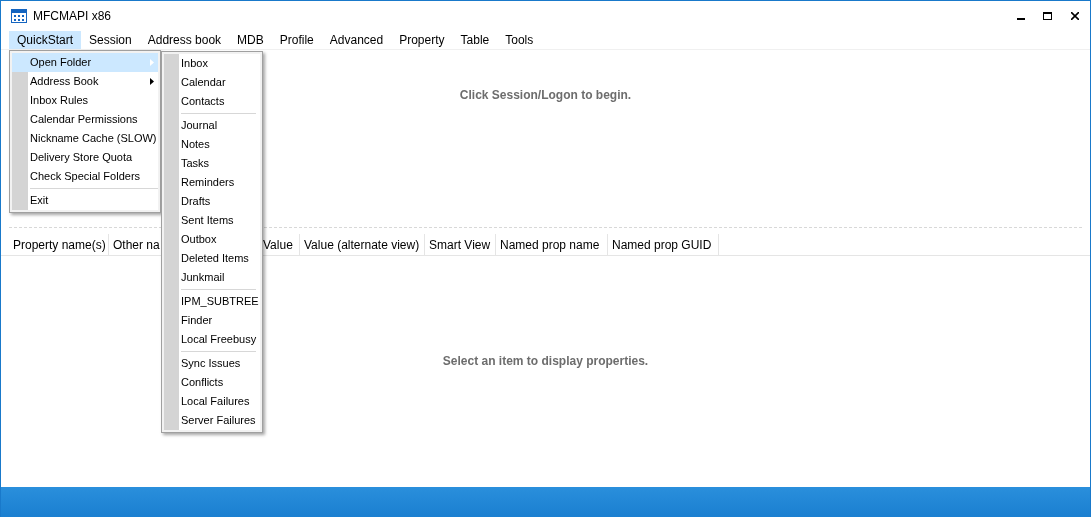 This screenshot has height=517, width=1091. What do you see at coordinates (212, 258) in the screenshot?
I see `submenu-item: Deleted Items` at bounding box center [212, 258].